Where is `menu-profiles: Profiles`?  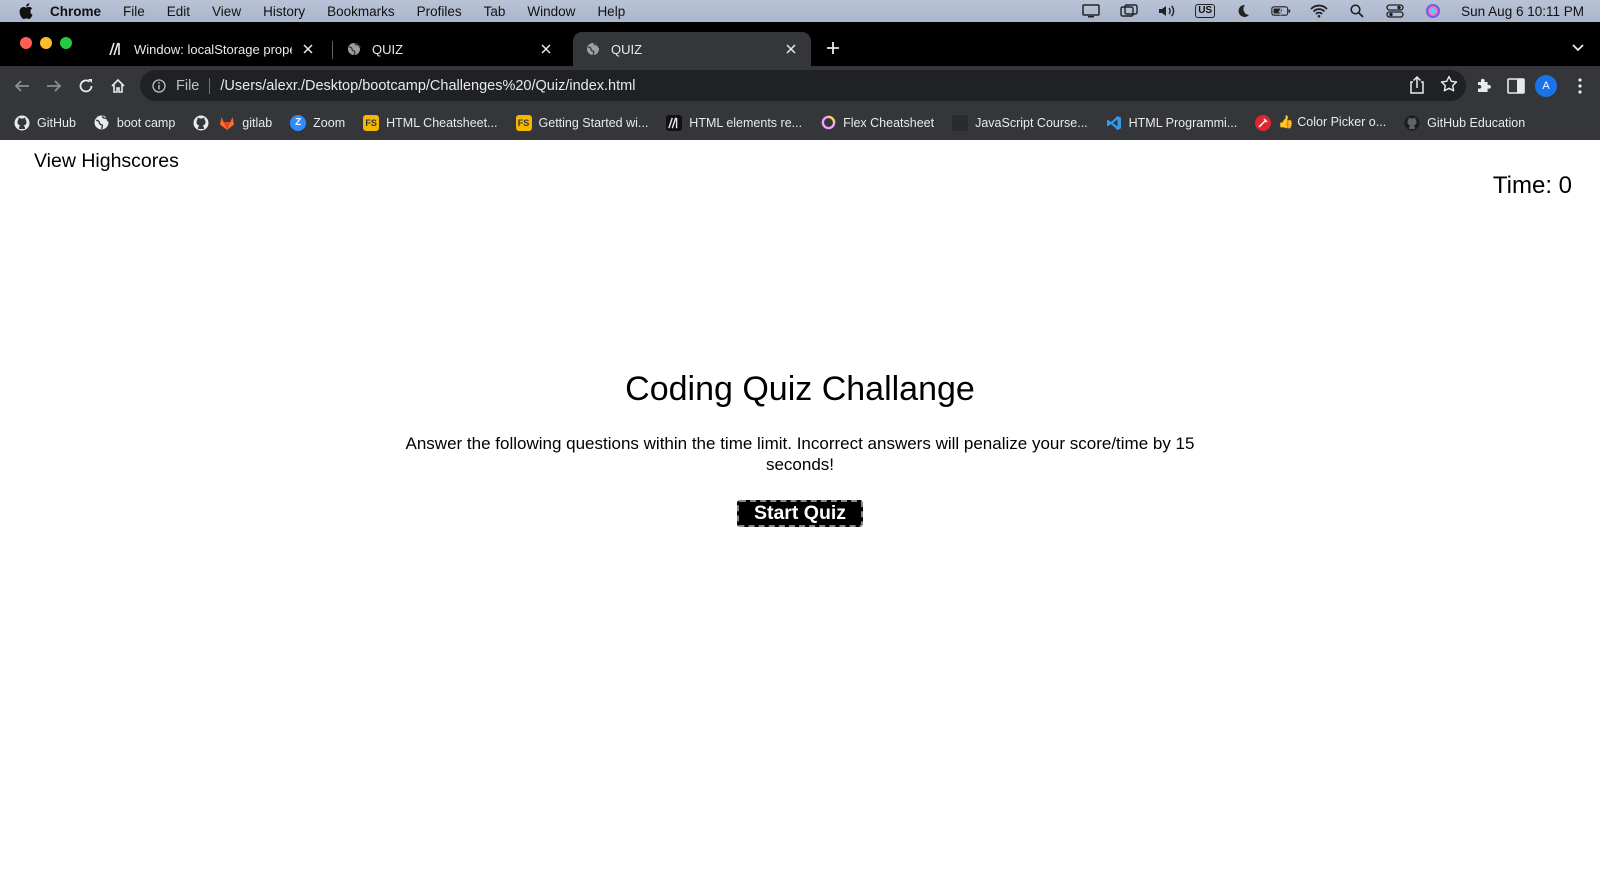
menu-profiles: Profiles is located at coordinates (439, 11).